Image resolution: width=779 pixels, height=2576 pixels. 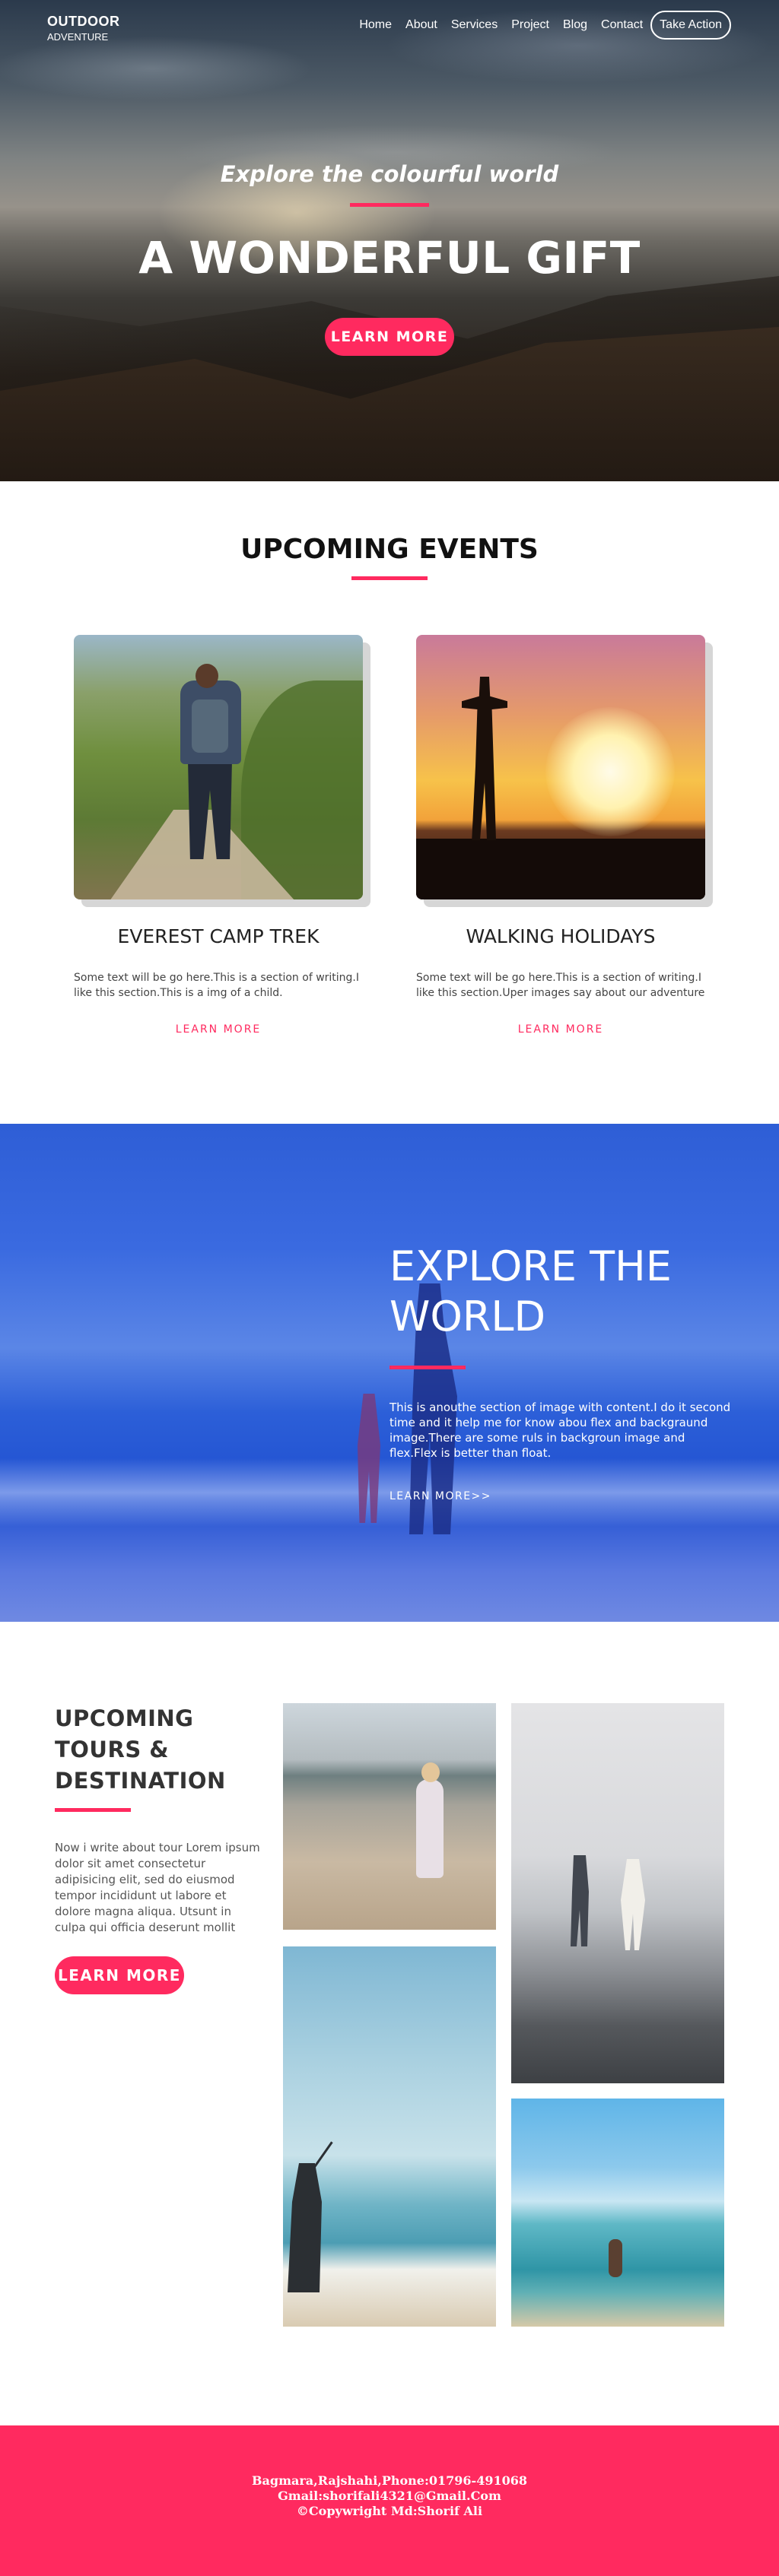 What do you see at coordinates (615, 2258) in the screenshot?
I see `swimmer-figure` at bounding box center [615, 2258].